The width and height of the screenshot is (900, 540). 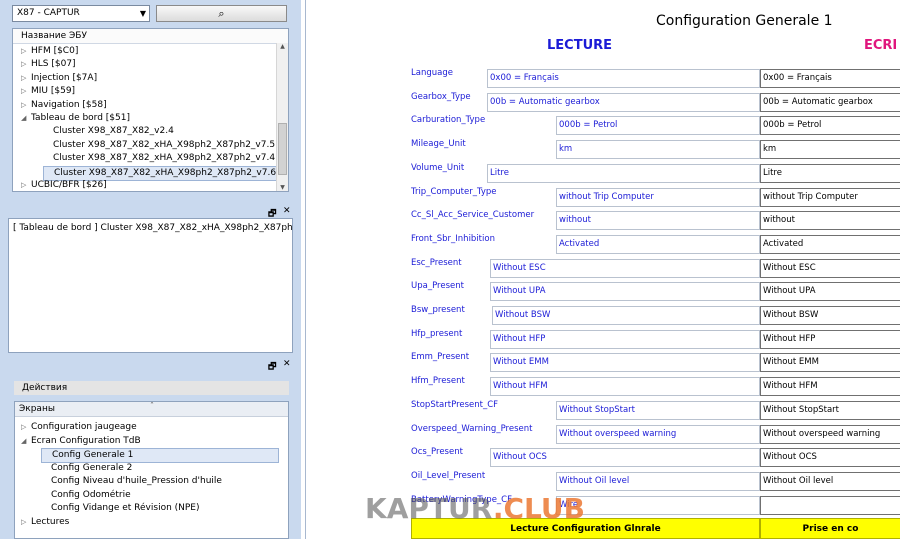 I want to click on ecu-tree-item: Cluster X98_X87_X82_v2.4, so click(x=108, y=131).